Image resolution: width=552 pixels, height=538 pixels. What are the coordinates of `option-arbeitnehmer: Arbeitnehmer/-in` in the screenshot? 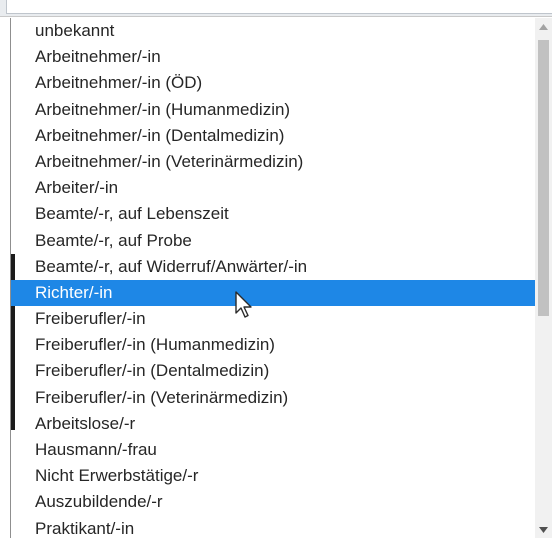 It's located at (273, 57).